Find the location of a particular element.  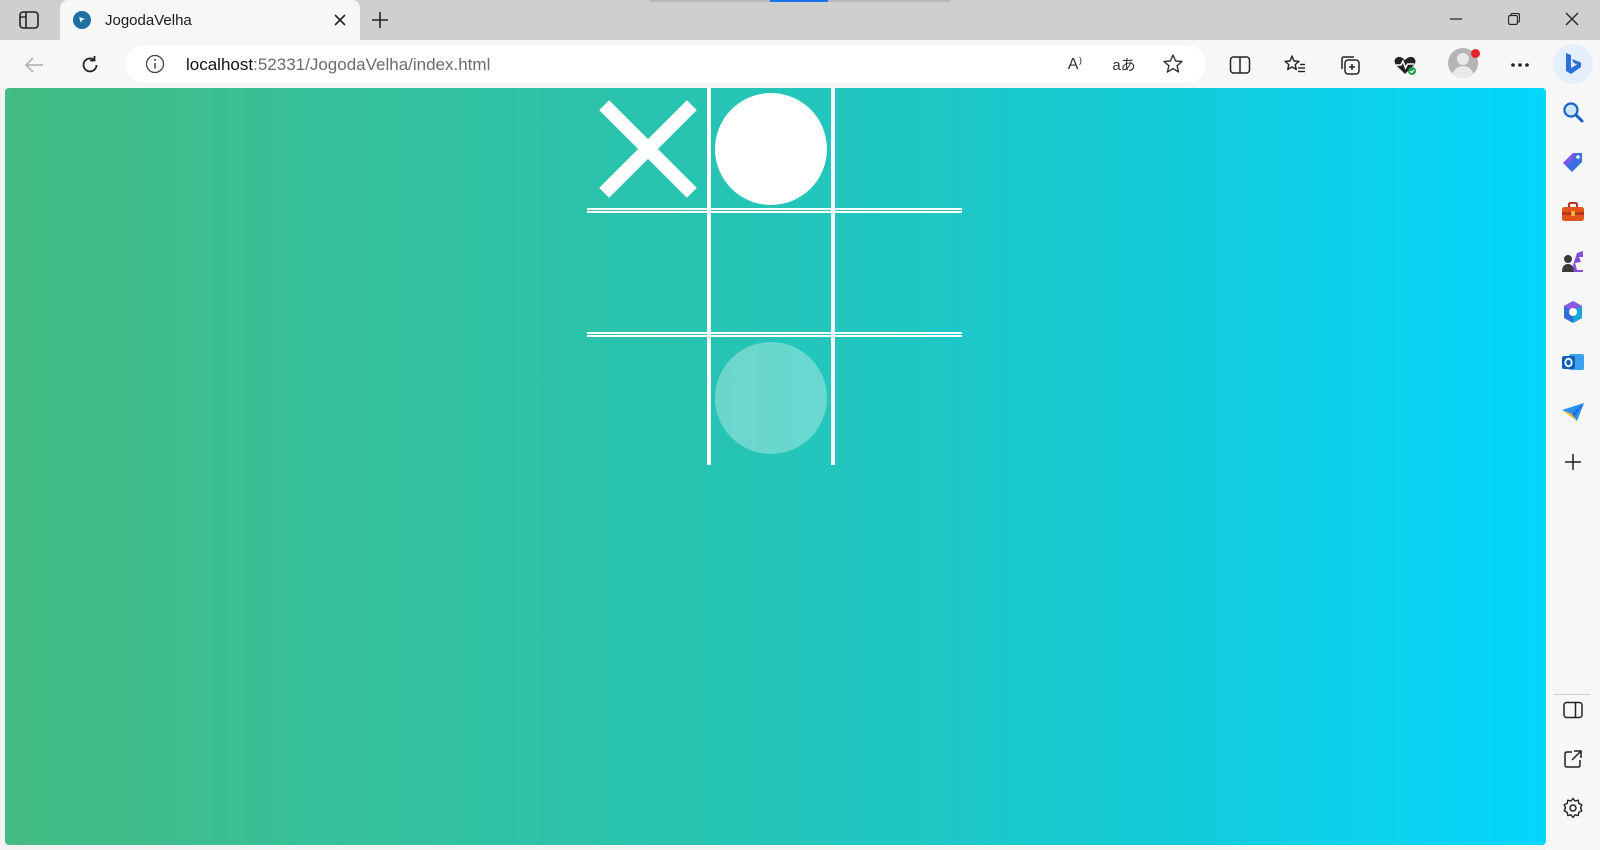

tab-loading-indicator is located at coordinates (799, 1).